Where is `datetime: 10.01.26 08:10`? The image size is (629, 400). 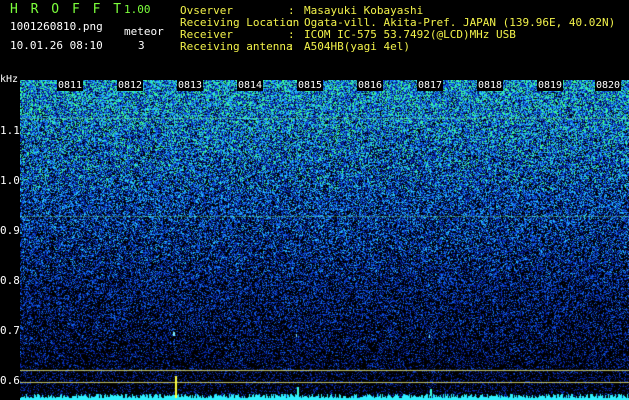 datetime: 10.01.26 08:10 is located at coordinates (56, 45).